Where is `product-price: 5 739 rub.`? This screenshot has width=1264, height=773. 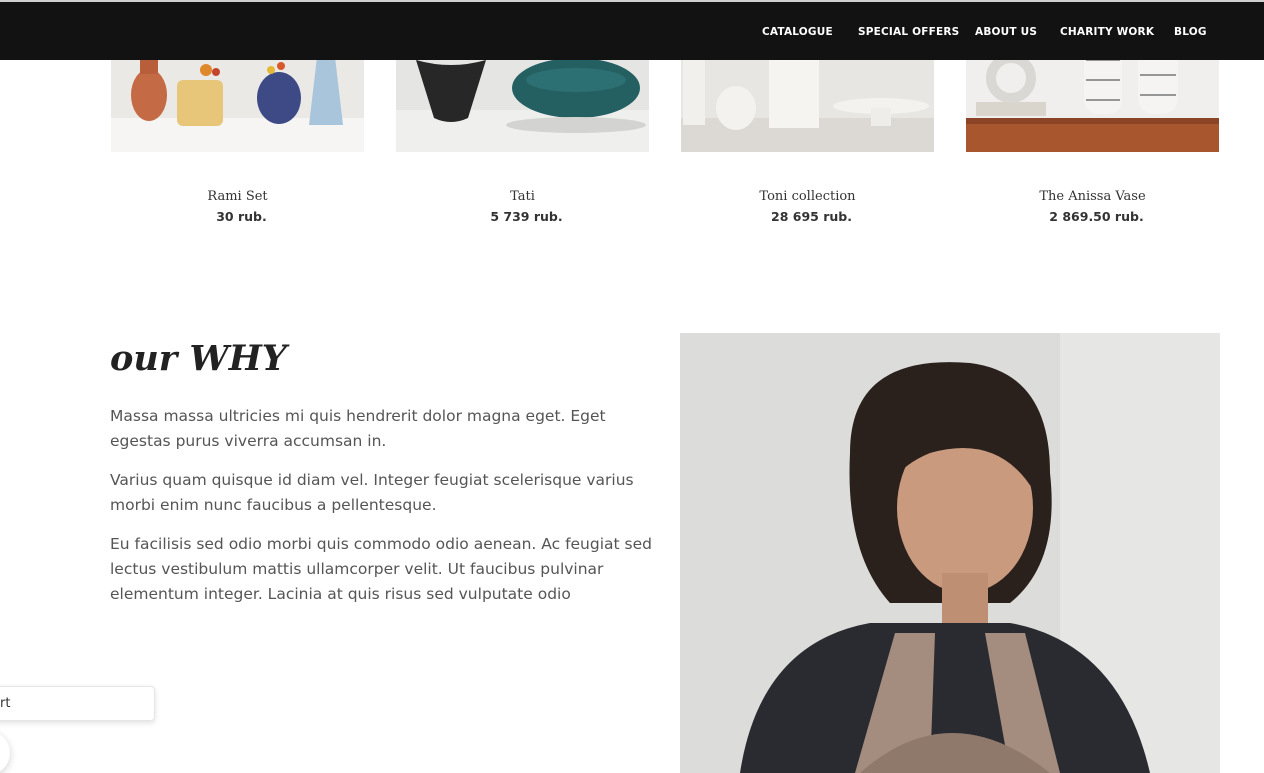 product-price: 5 739 rub. is located at coordinates (526, 216).